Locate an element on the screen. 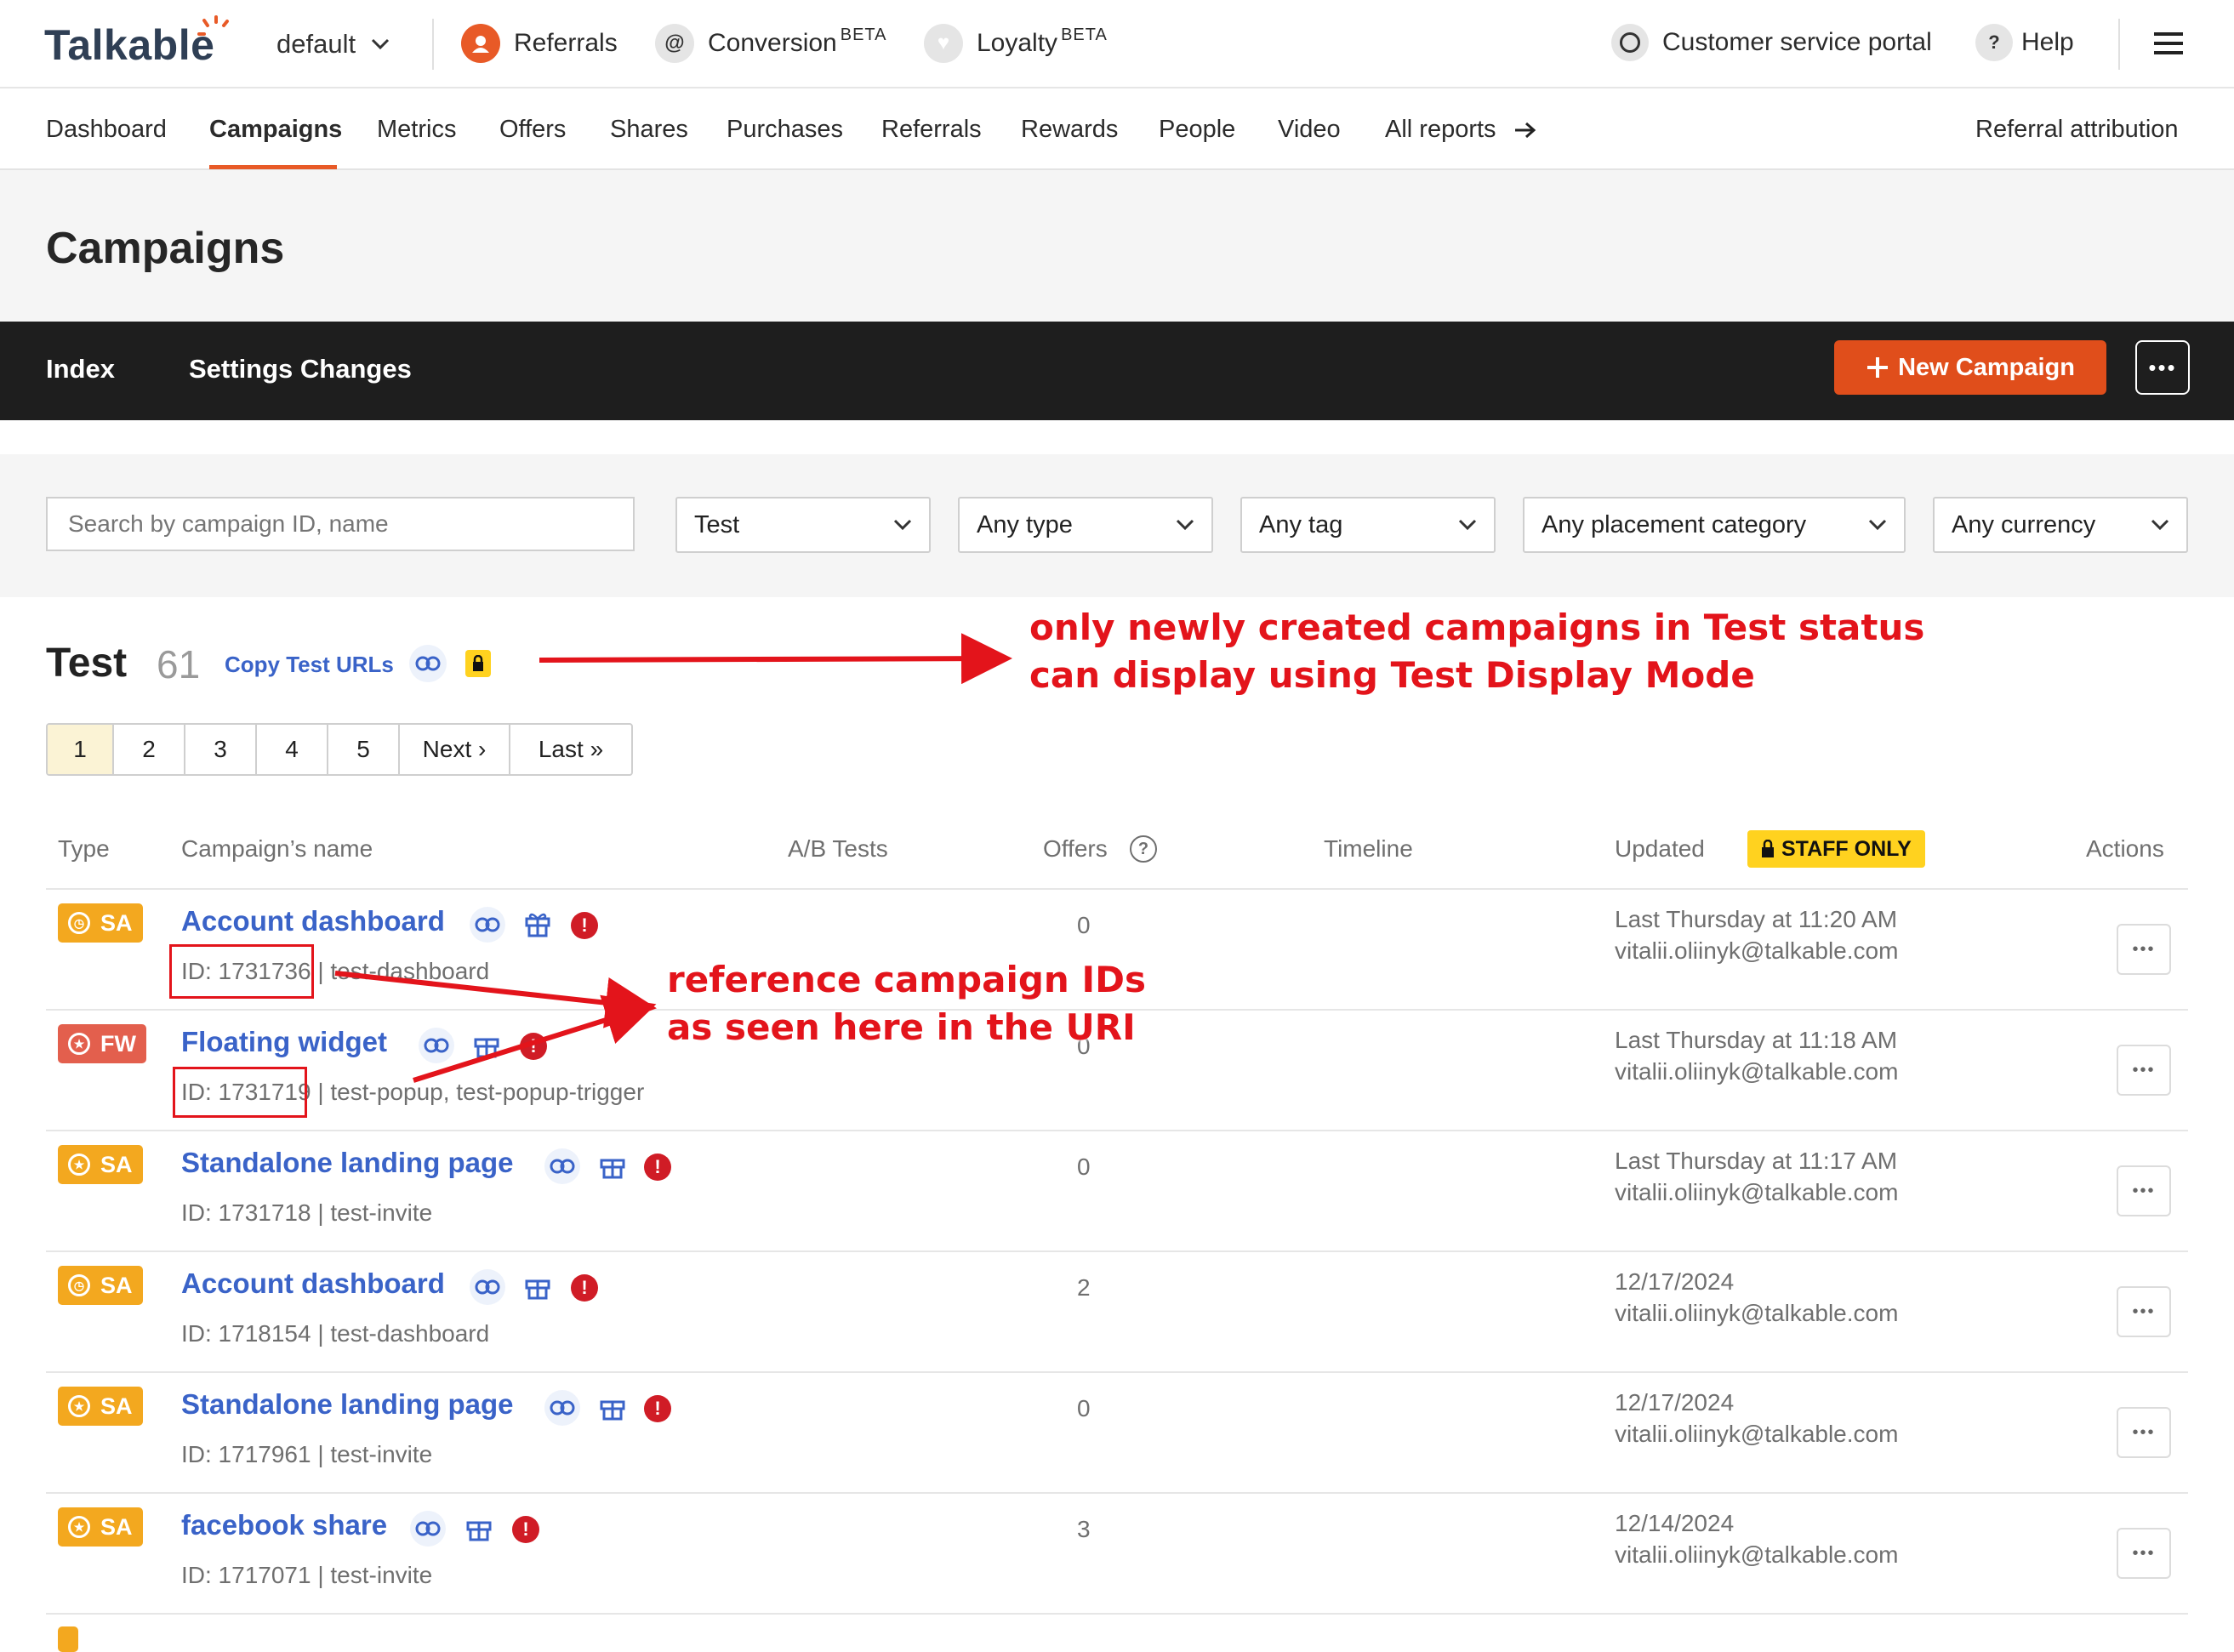 The height and width of the screenshot is (1652, 2234). type-badge-sa: ◷ SA is located at coordinates (100, 1285).